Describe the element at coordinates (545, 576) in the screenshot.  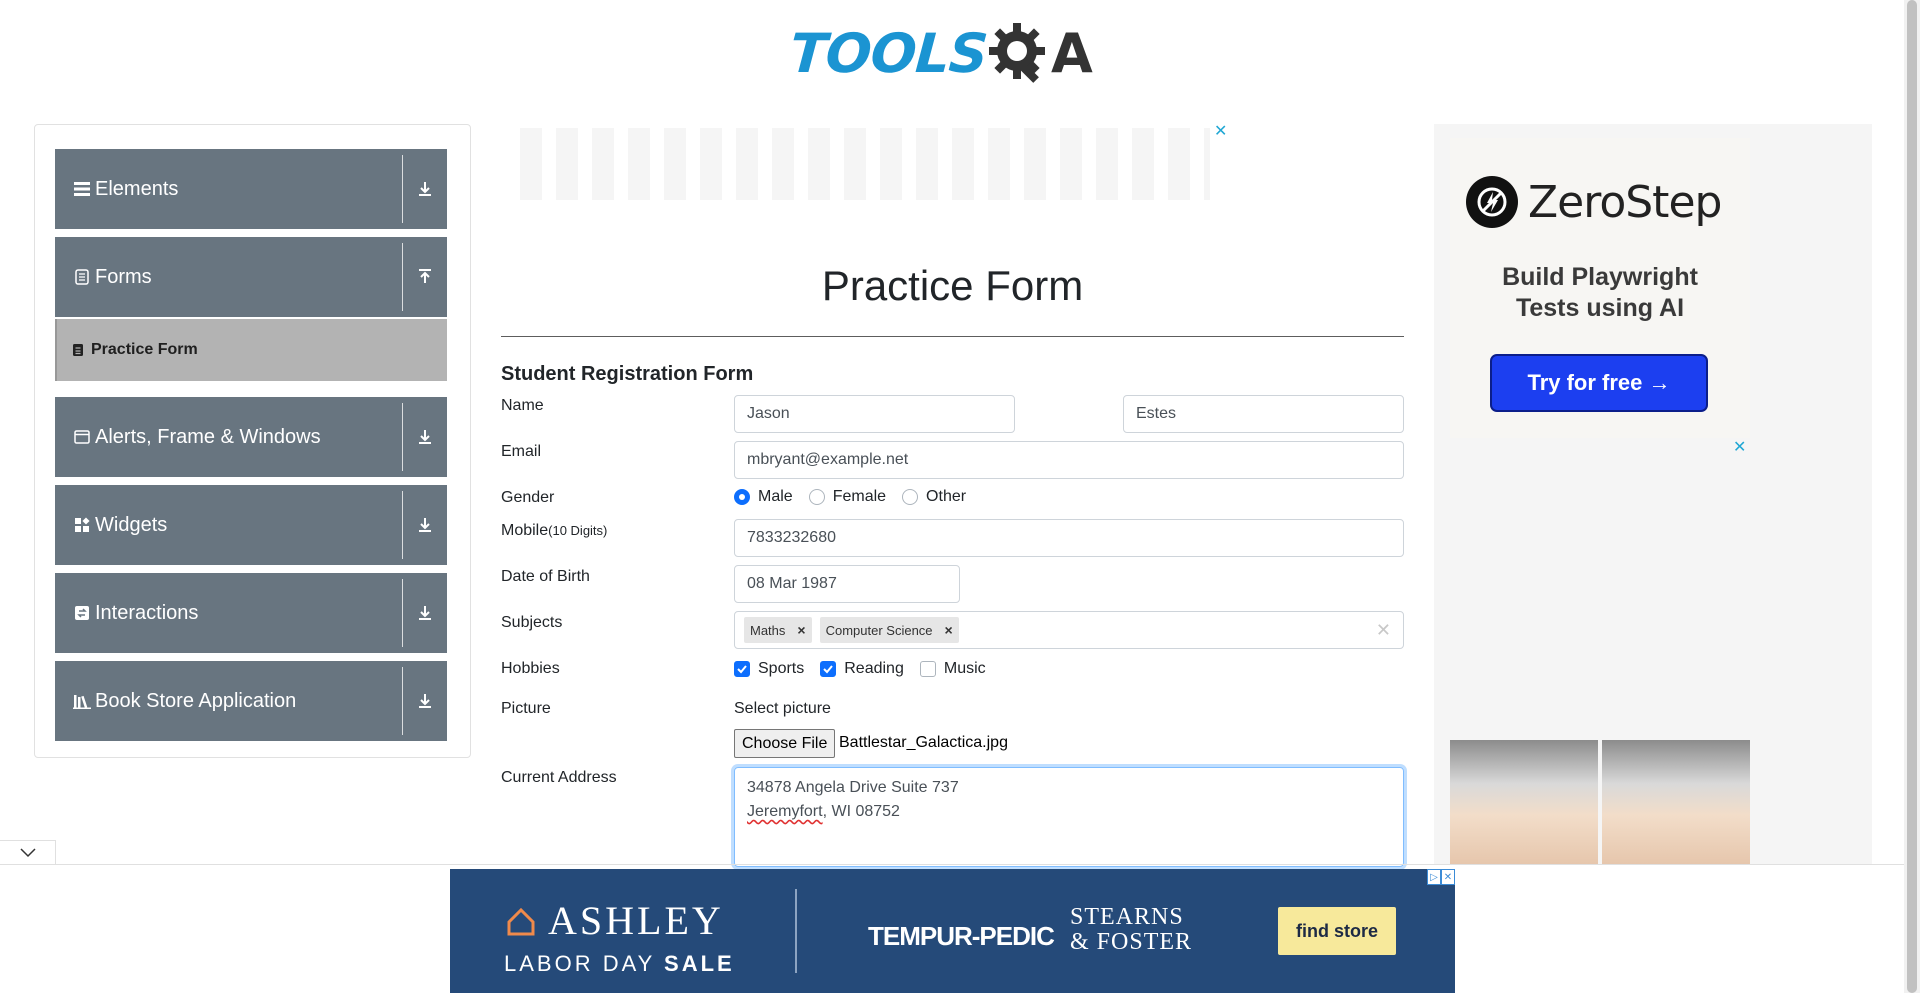
I see `dob-label: Date of Birth` at that location.